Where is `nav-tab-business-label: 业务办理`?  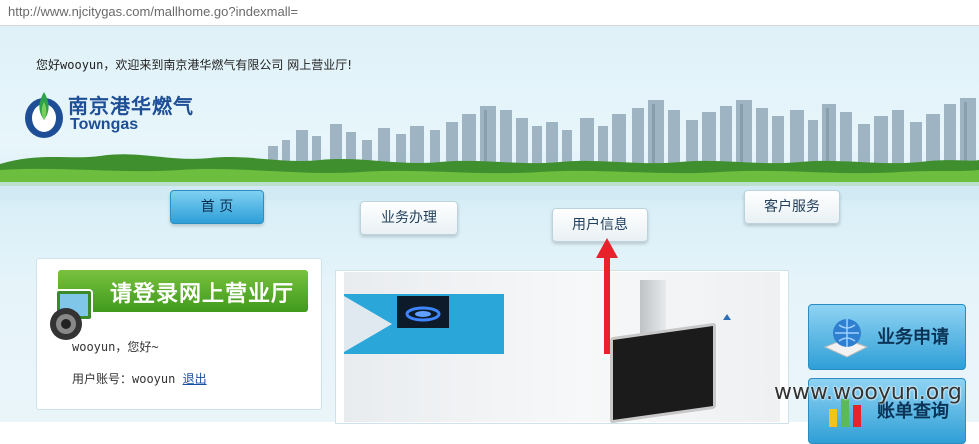 nav-tab-business-label: 业务办理 is located at coordinates (409, 218).